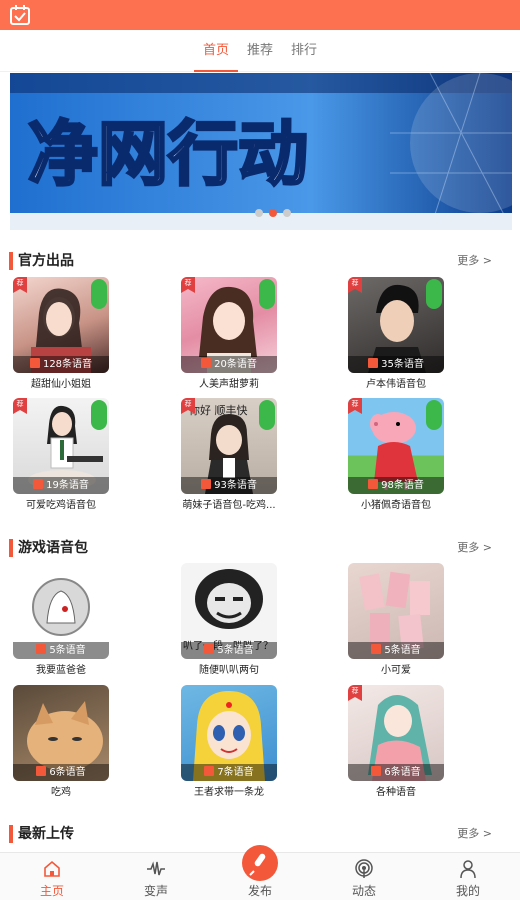 The width and height of the screenshot is (520, 900). I want to click on voice-pack-card: 荐 19条语音 可爱吃鸡语音包, so click(61, 454).